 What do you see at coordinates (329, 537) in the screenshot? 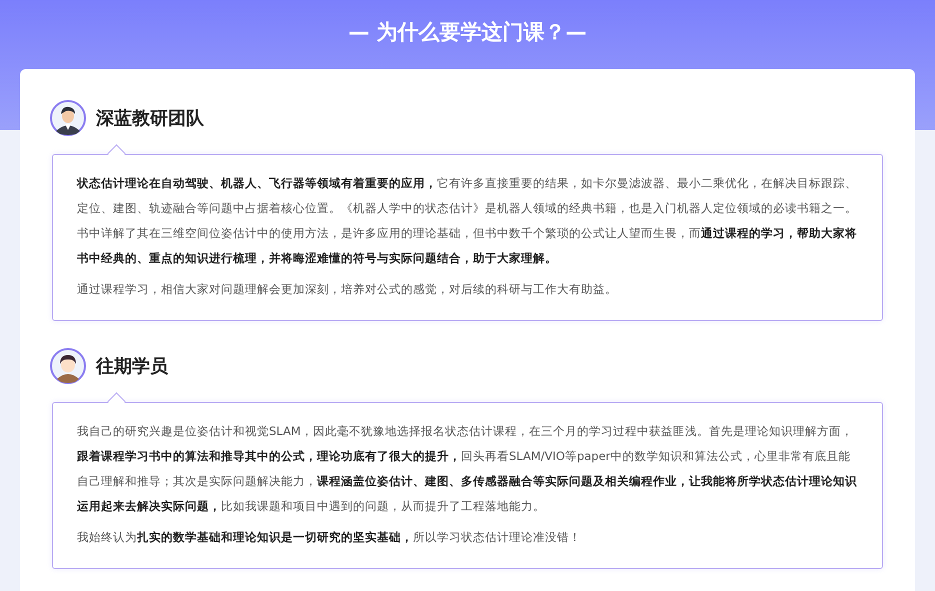
I see `quote-paragraph: 我始终认为扎实的数学基础和理论知识是一切研究的坚实基础，所以学习状态估计理论准没错！` at bounding box center [329, 537].